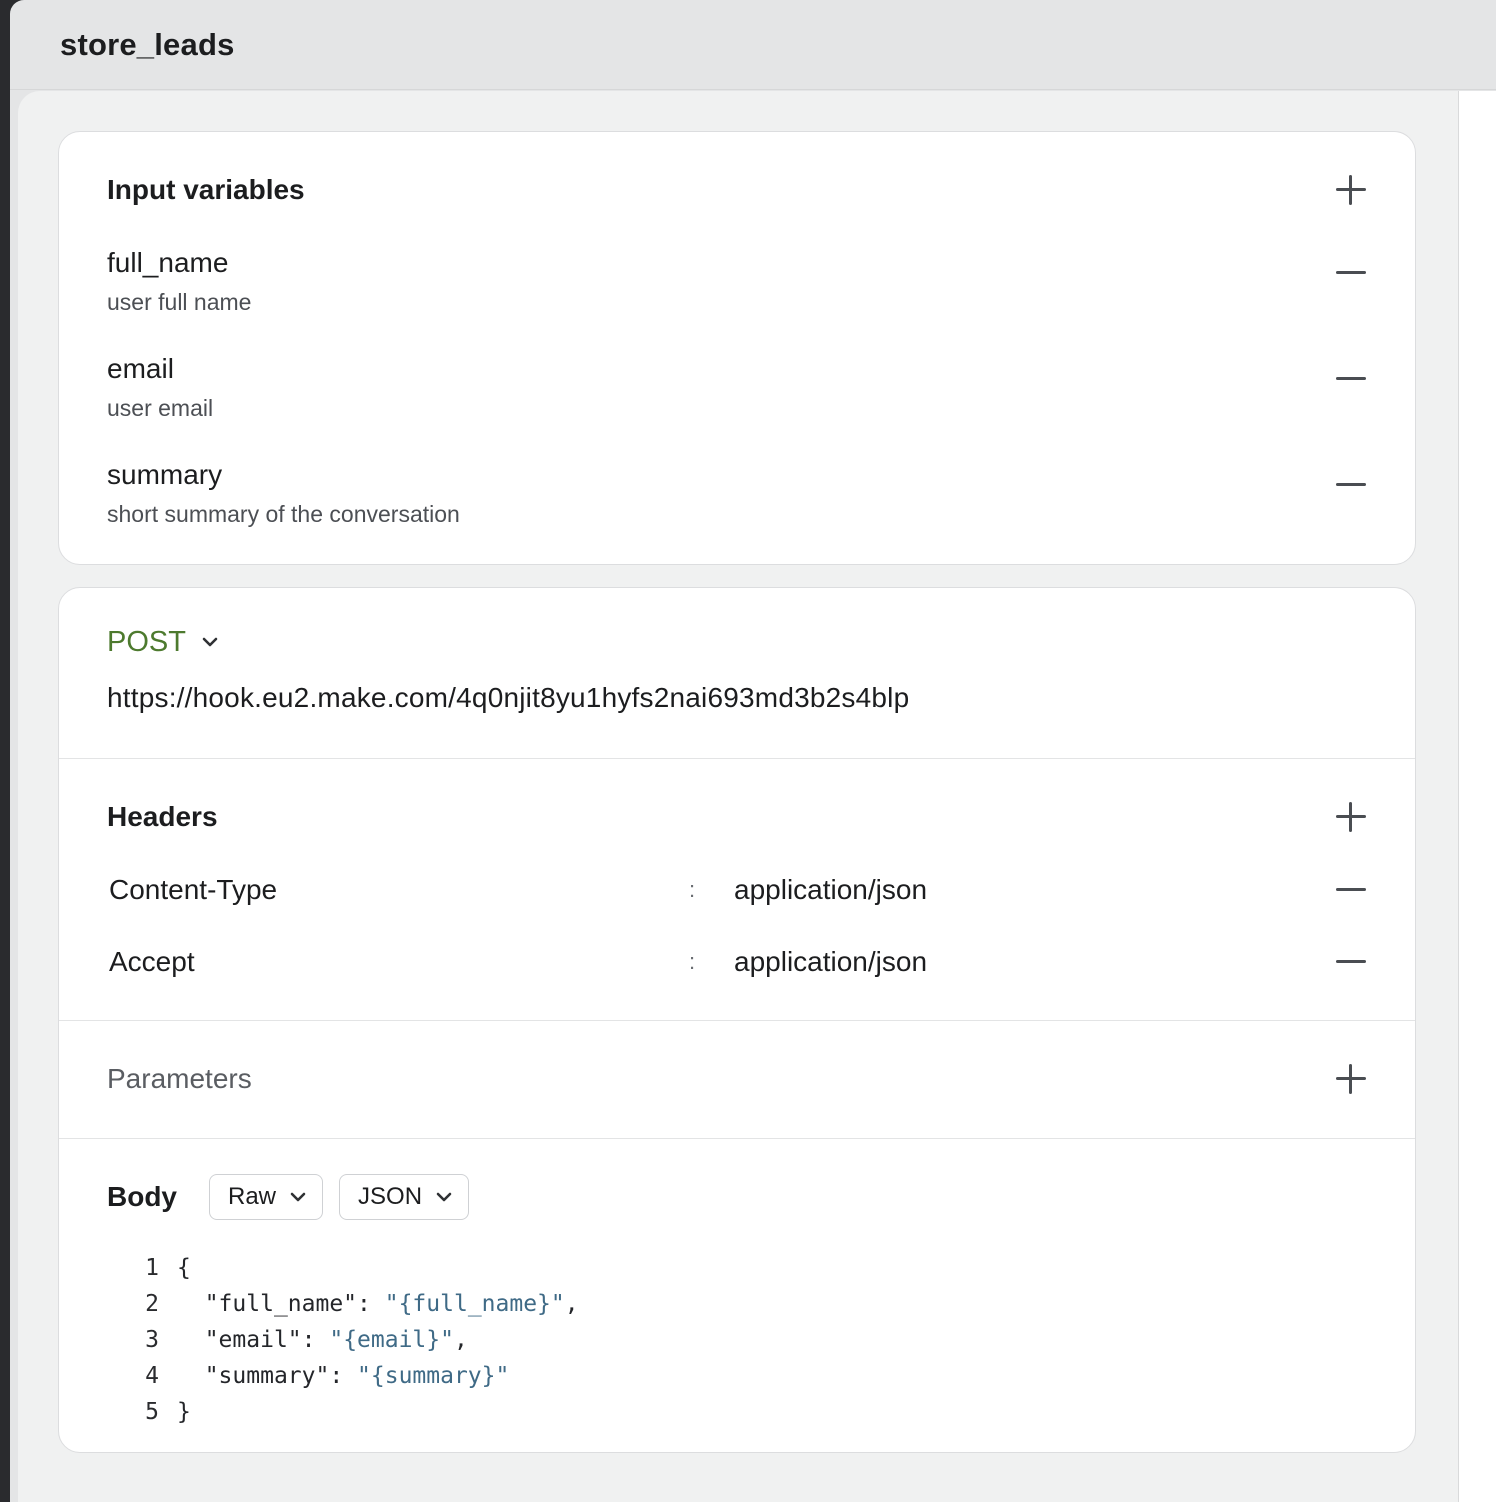 Image resolution: width=1496 pixels, height=1502 pixels. I want to click on code-value: "{full_name}", so click(474, 1304).